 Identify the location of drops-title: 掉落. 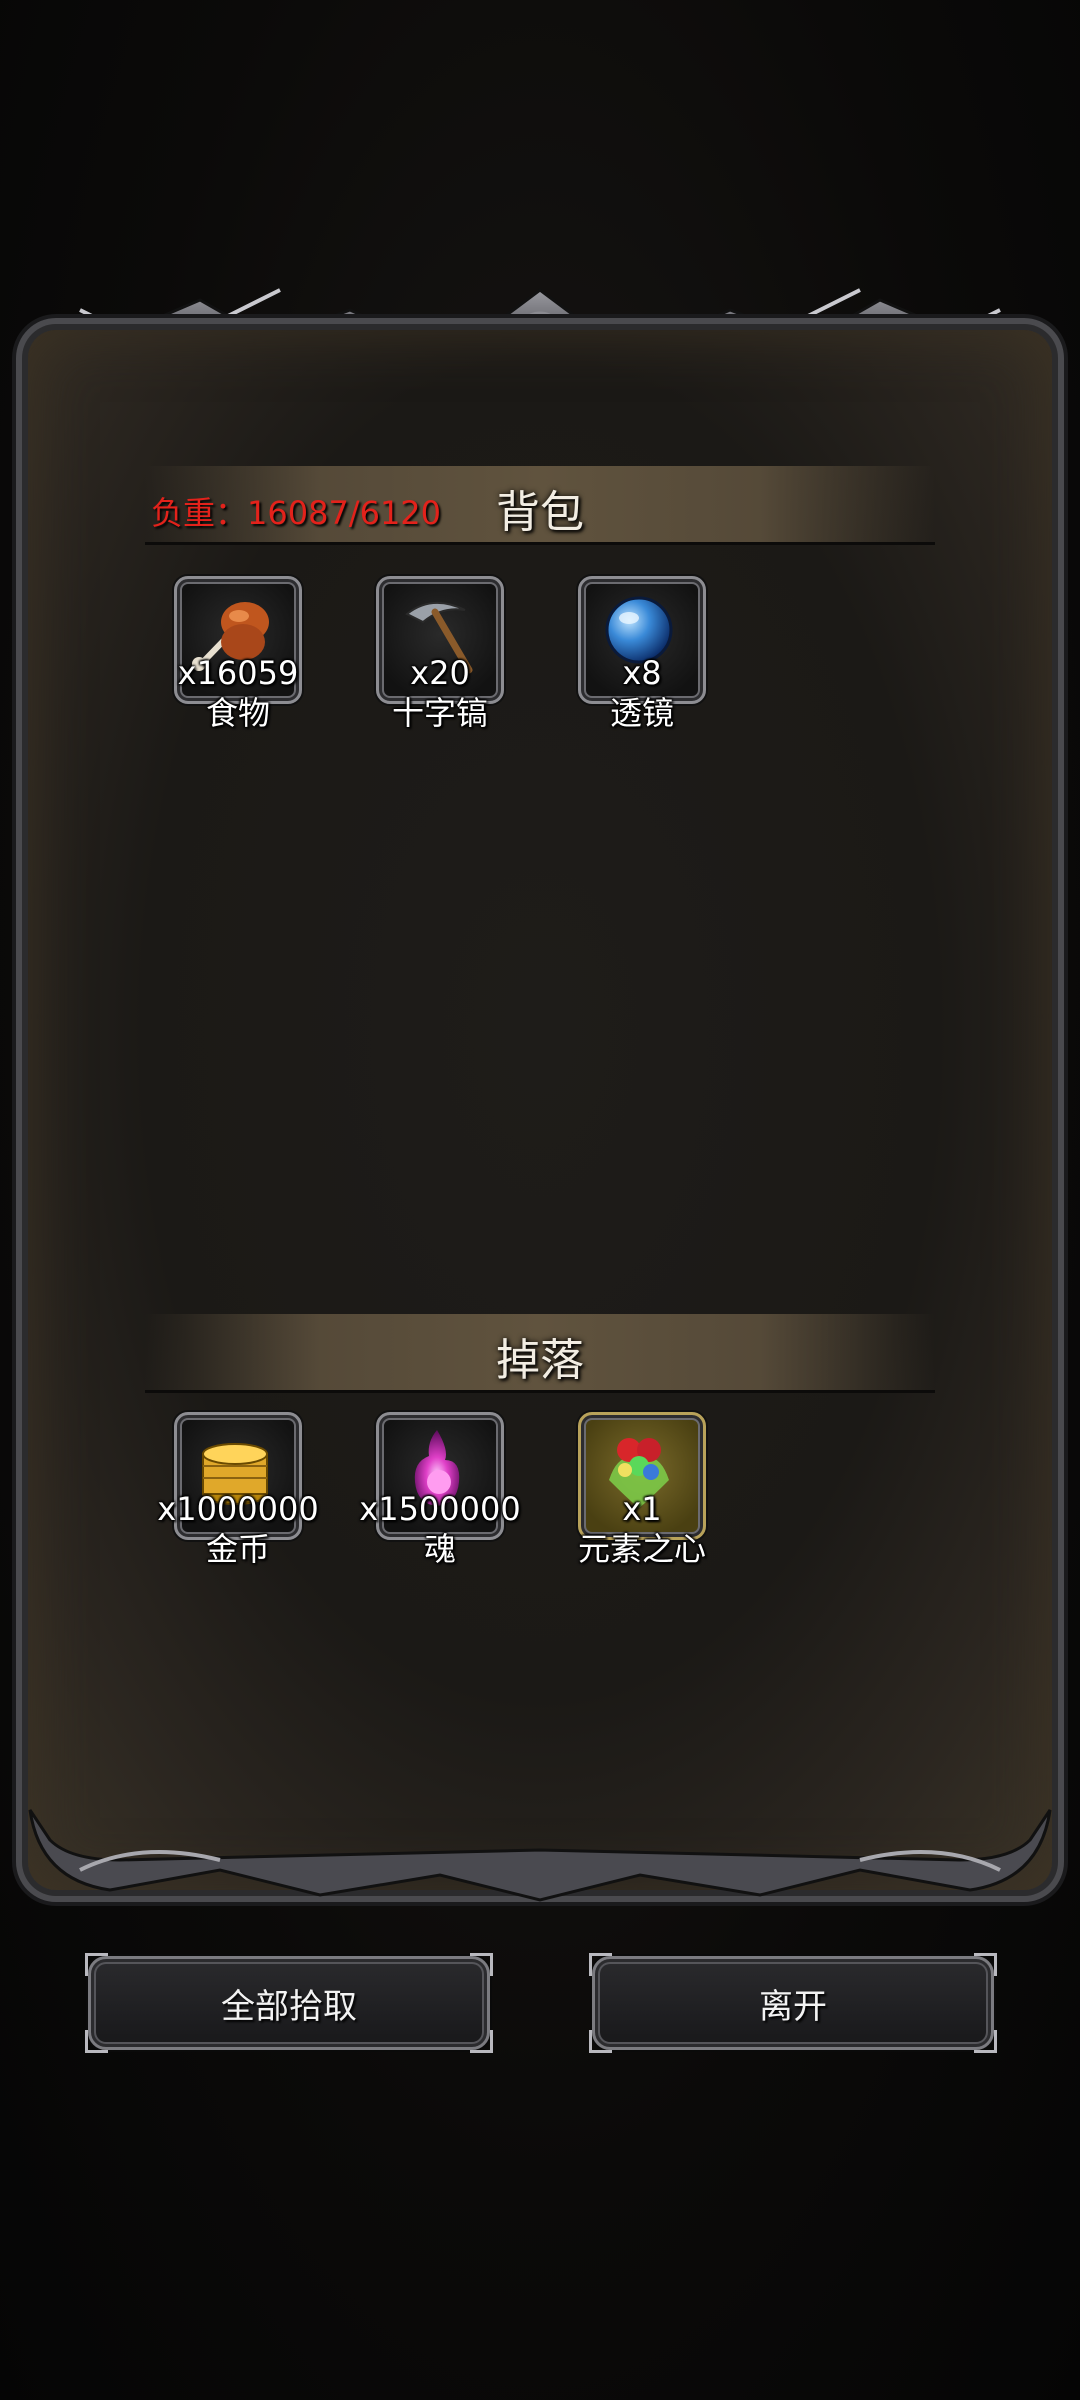
(540, 1360).